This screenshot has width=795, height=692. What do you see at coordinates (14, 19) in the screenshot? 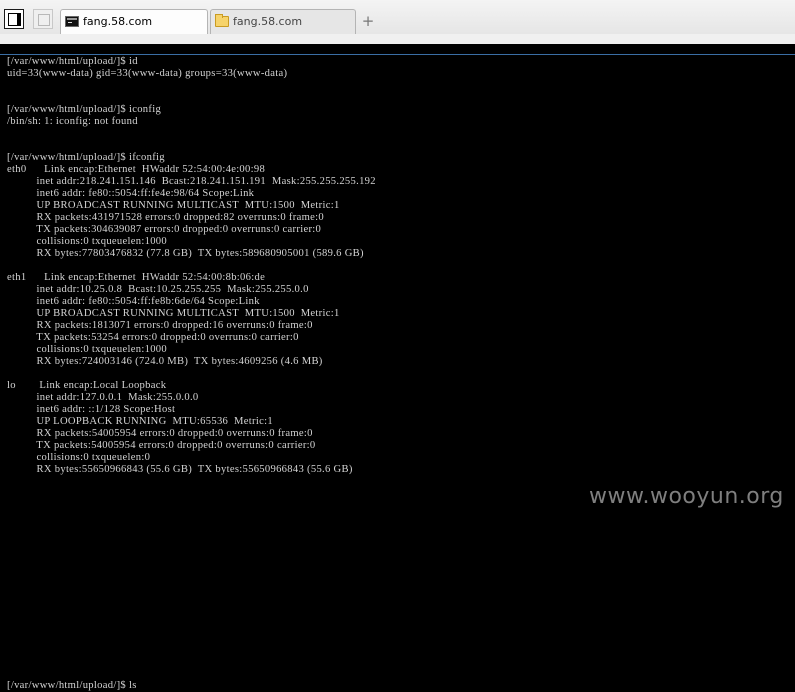
I see `window-layout-button` at bounding box center [14, 19].